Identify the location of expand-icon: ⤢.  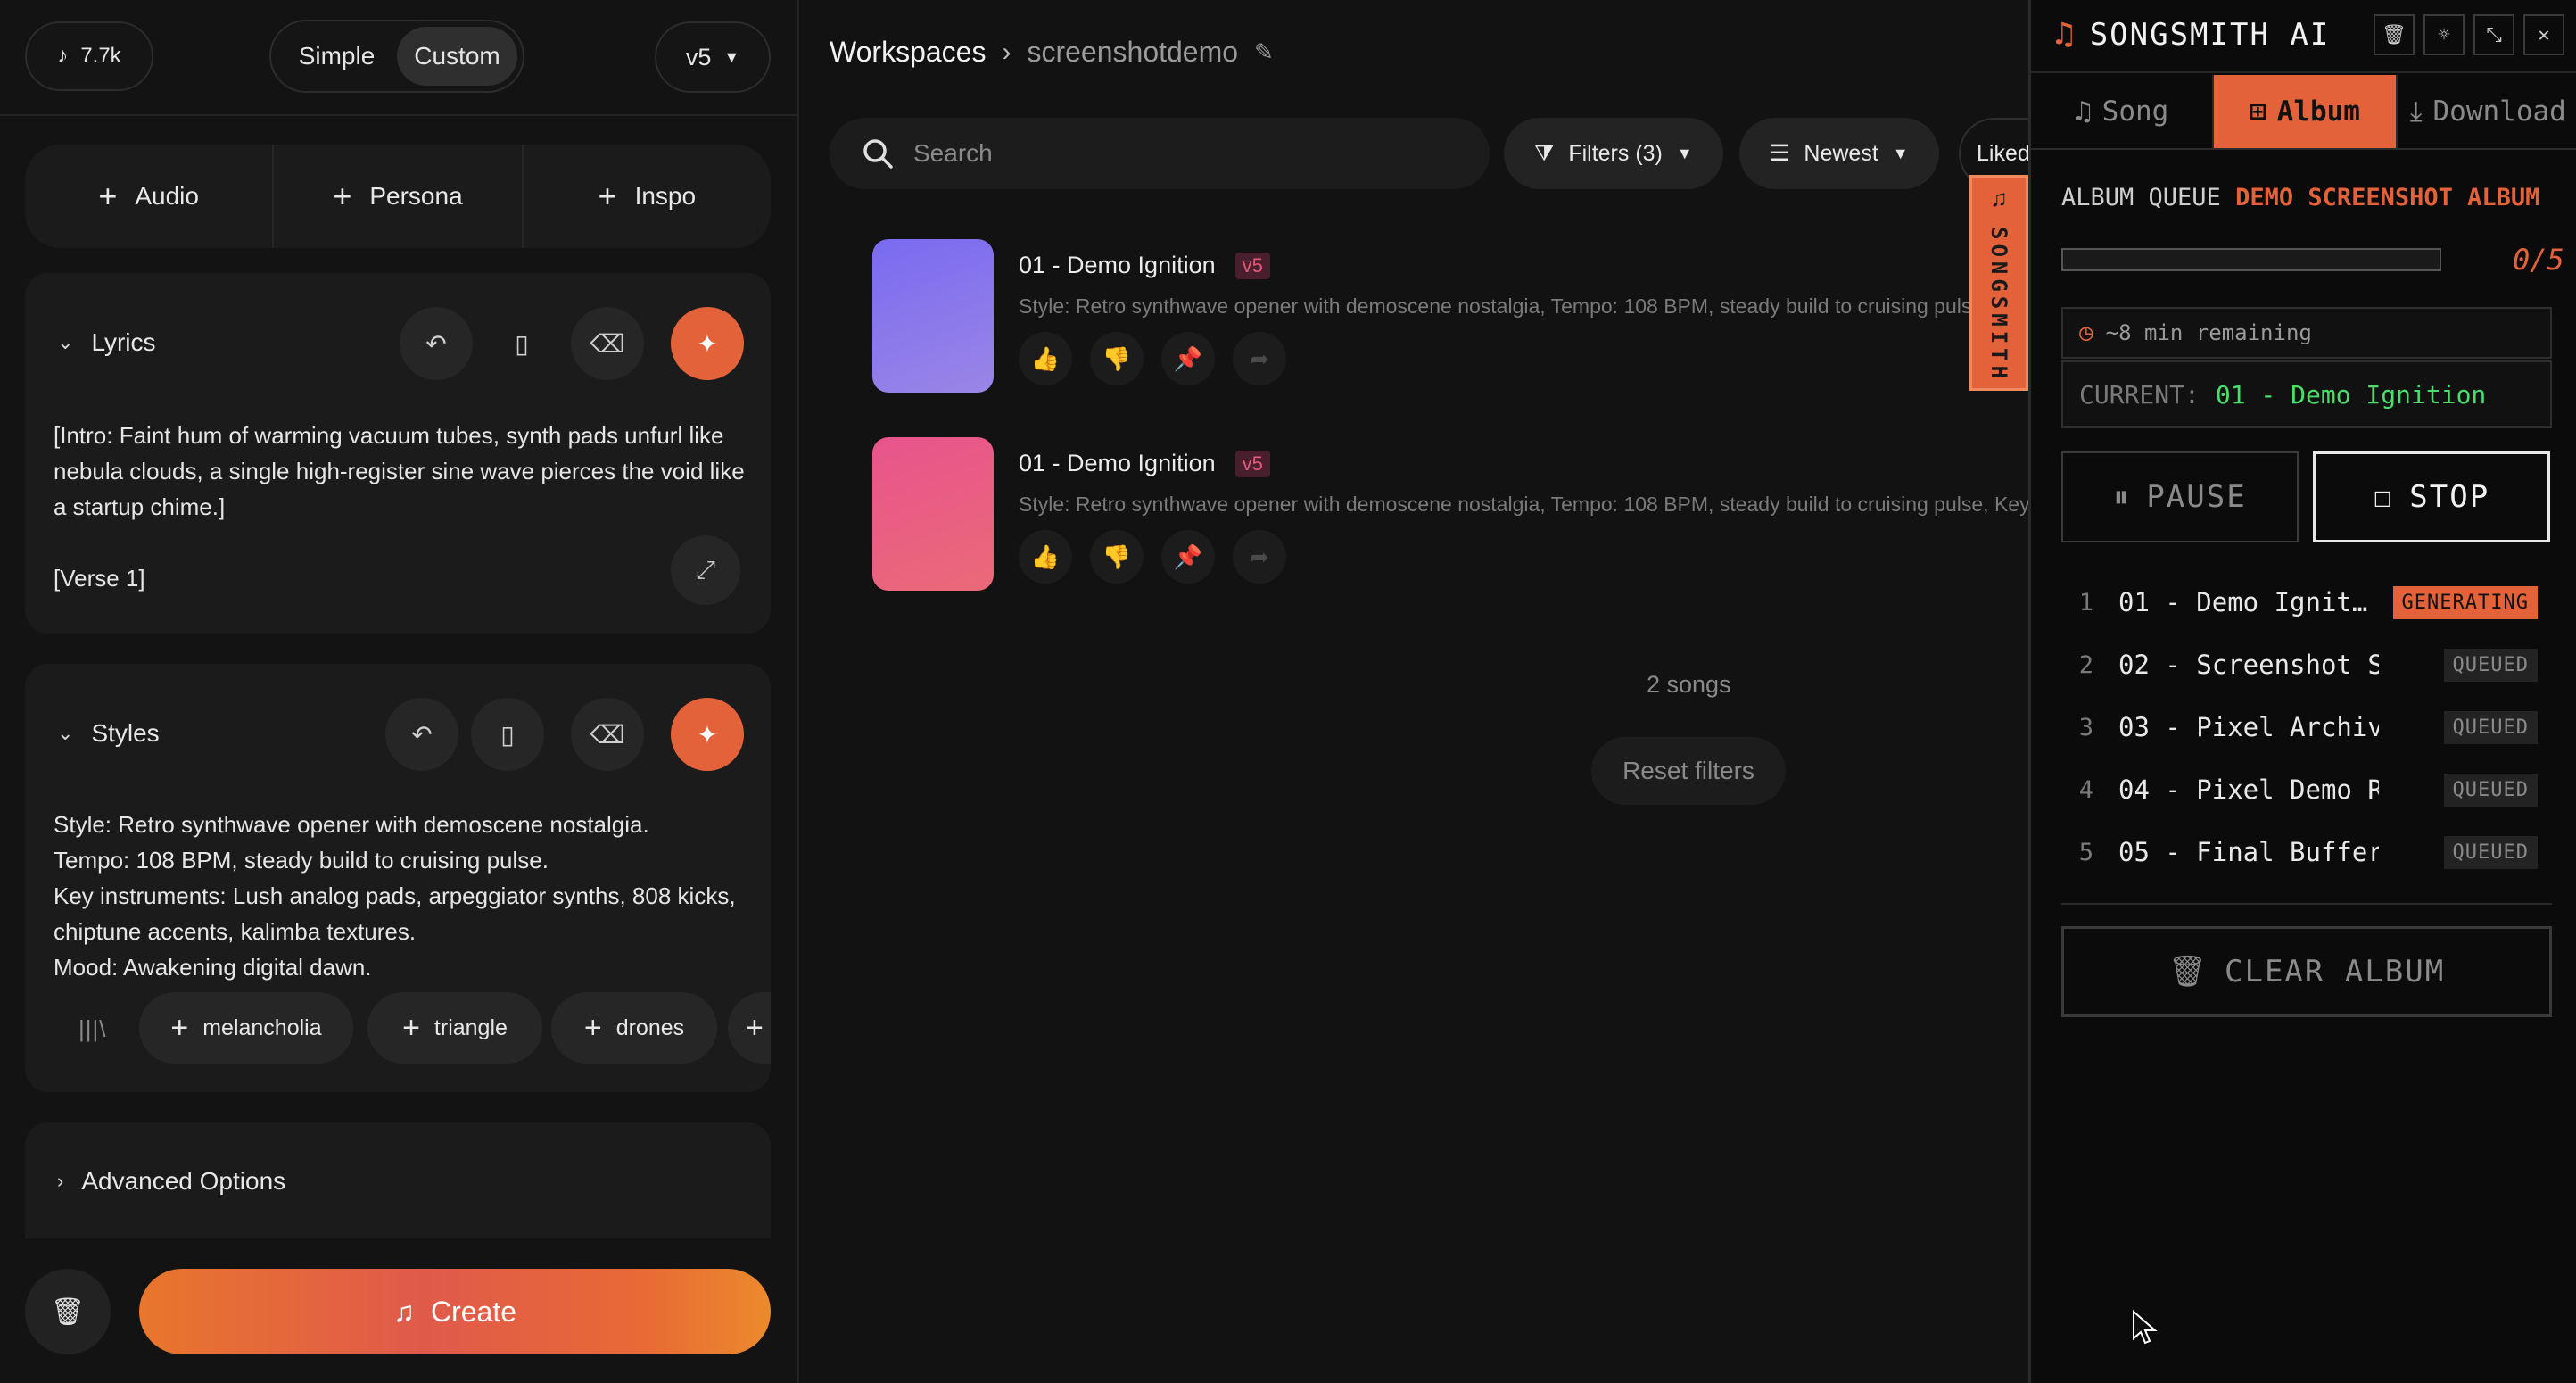
(706, 569).